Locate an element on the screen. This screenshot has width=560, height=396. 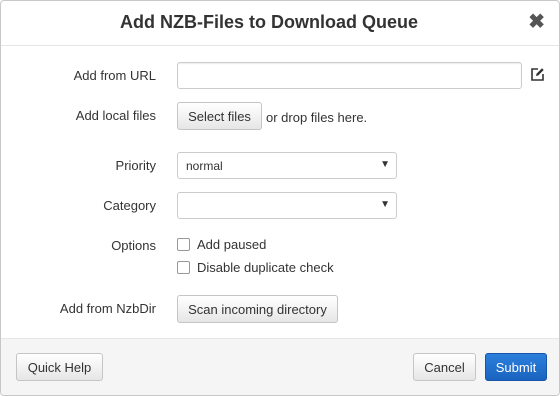
dialog-header: Add NZB-Files to Download Queue ✖ is located at coordinates (280, 23).